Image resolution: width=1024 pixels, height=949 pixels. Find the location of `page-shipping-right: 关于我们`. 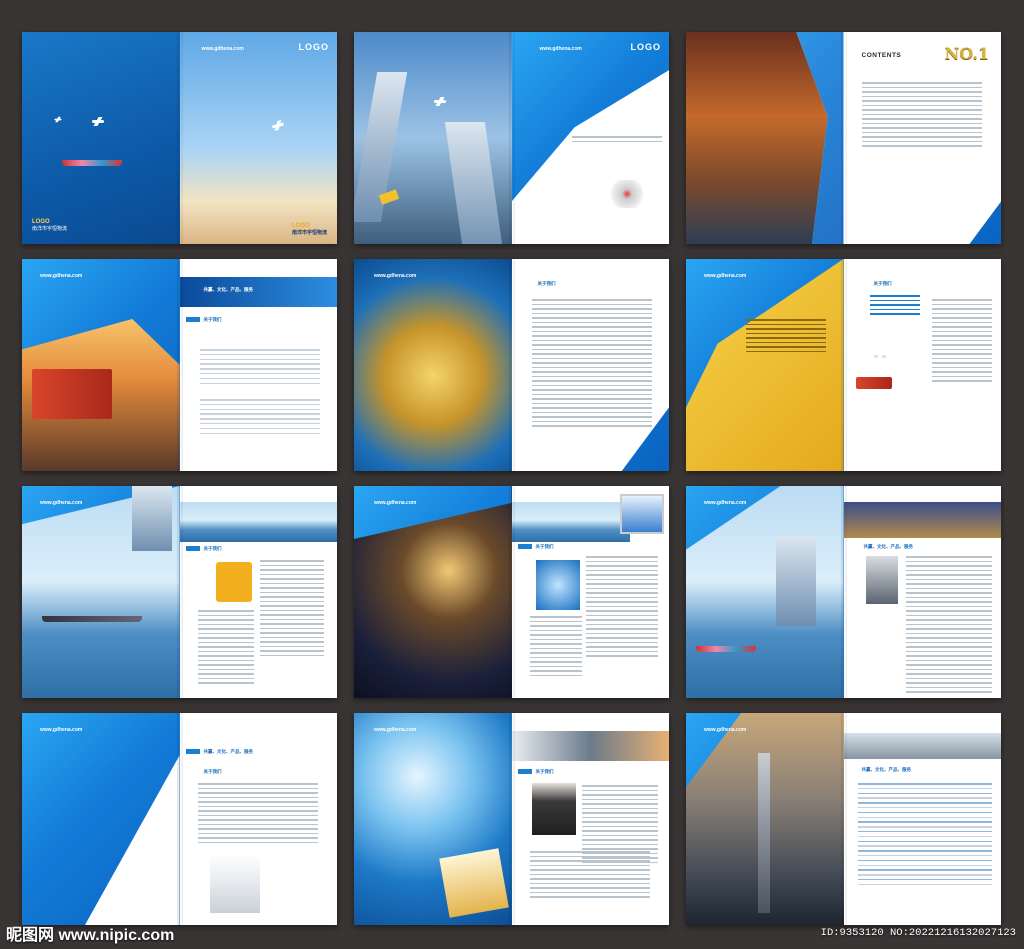

page-shipping-right: 关于我们 is located at coordinates (258, 592).